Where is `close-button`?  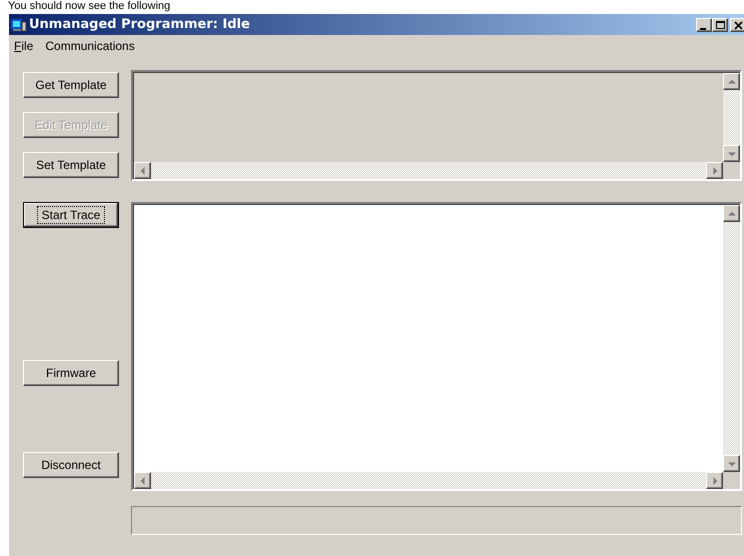
close-button is located at coordinates (737, 25).